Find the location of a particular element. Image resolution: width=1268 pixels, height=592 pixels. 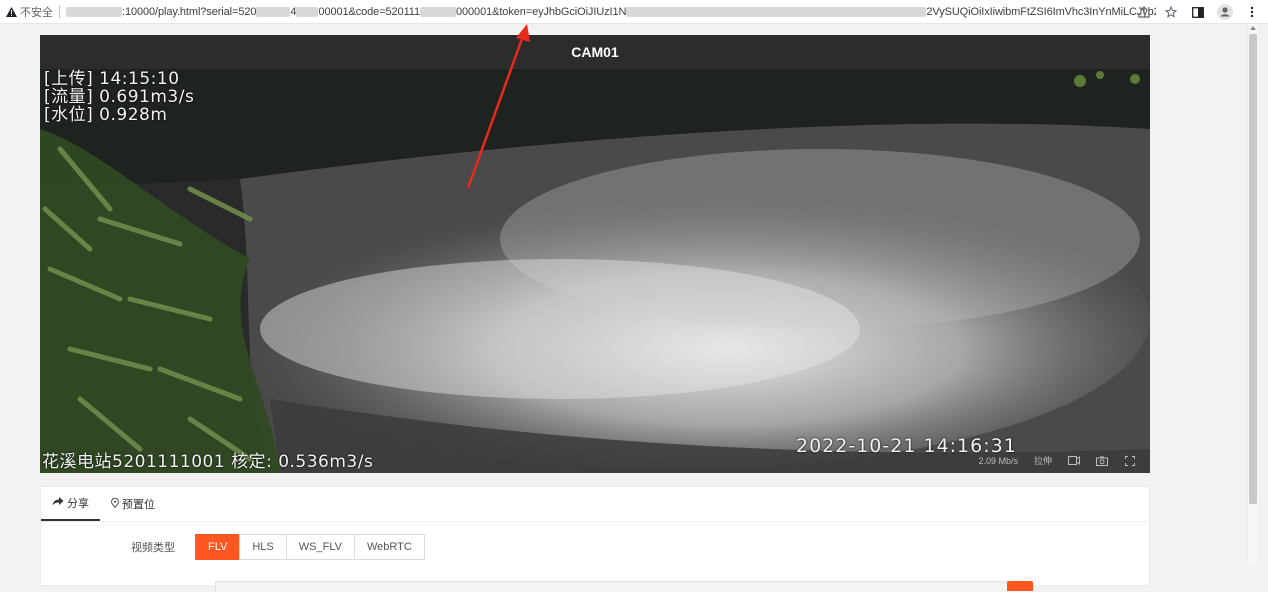

share-arrow-icon is located at coordinates (58, 503).